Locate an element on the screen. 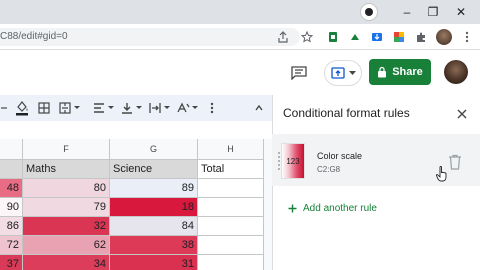 The width and height of the screenshot is (480, 270). share-label: Share is located at coordinates (407, 72).